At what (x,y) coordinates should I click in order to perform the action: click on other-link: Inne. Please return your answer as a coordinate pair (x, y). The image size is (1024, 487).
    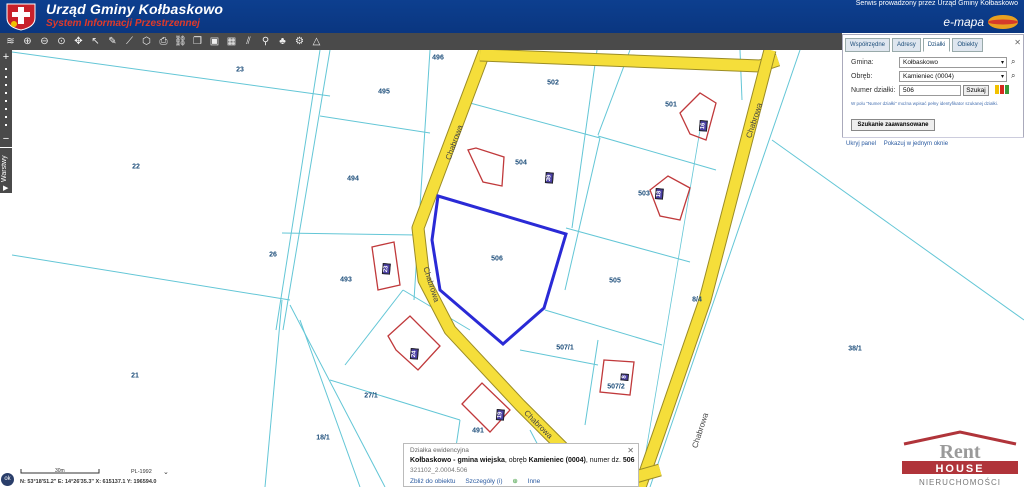
    Looking at the image, I should click on (534, 481).